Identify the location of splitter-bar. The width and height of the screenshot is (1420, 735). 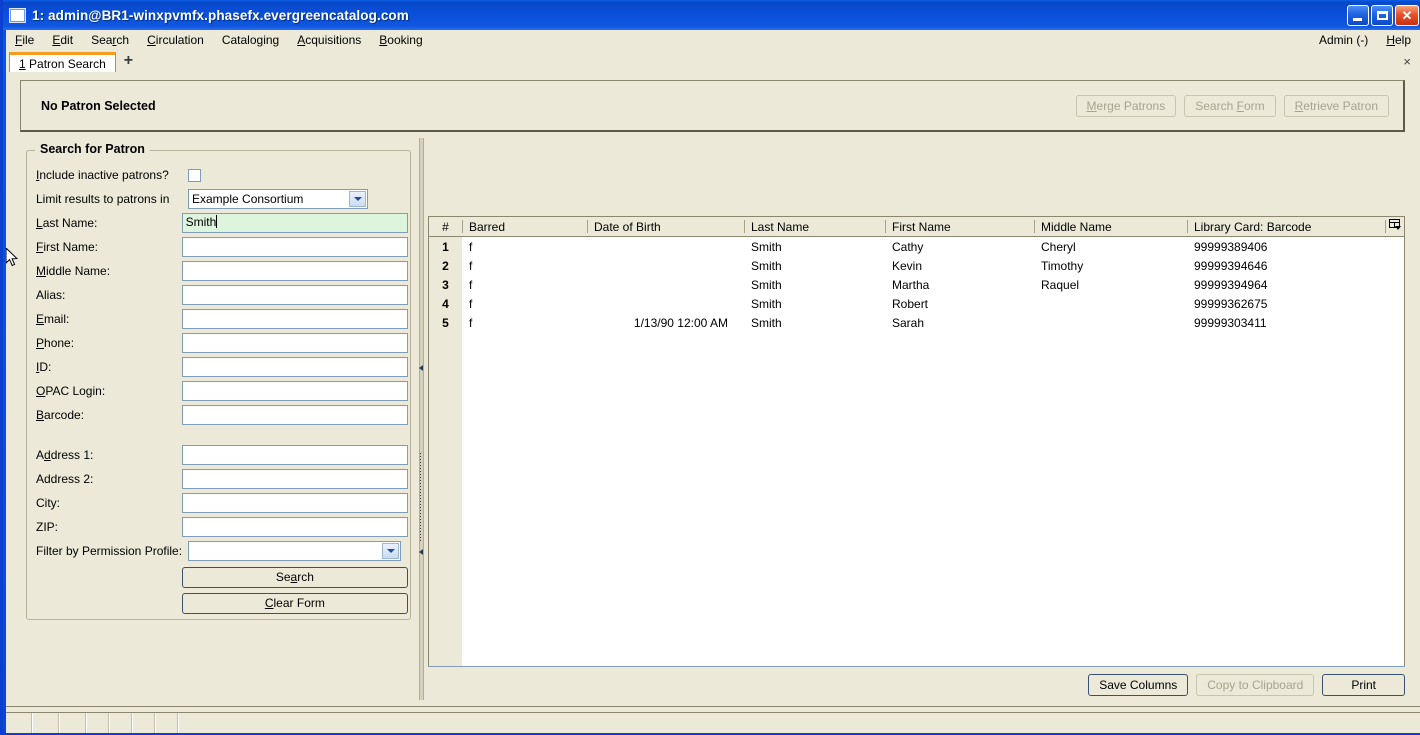
(421, 419).